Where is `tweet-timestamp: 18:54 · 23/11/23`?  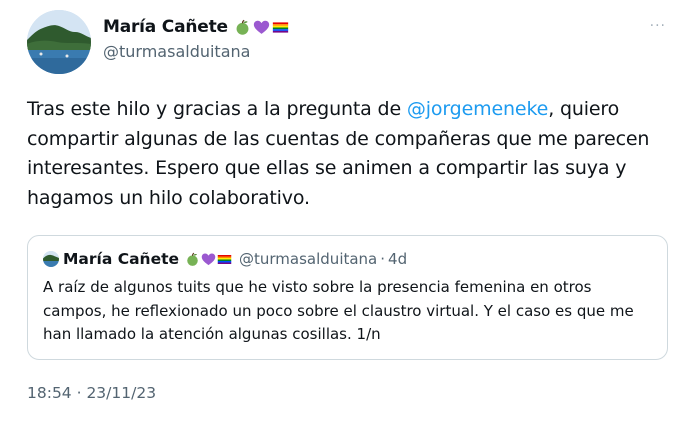 tweet-timestamp: 18:54 · 23/11/23 is located at coordinates (91, 393).